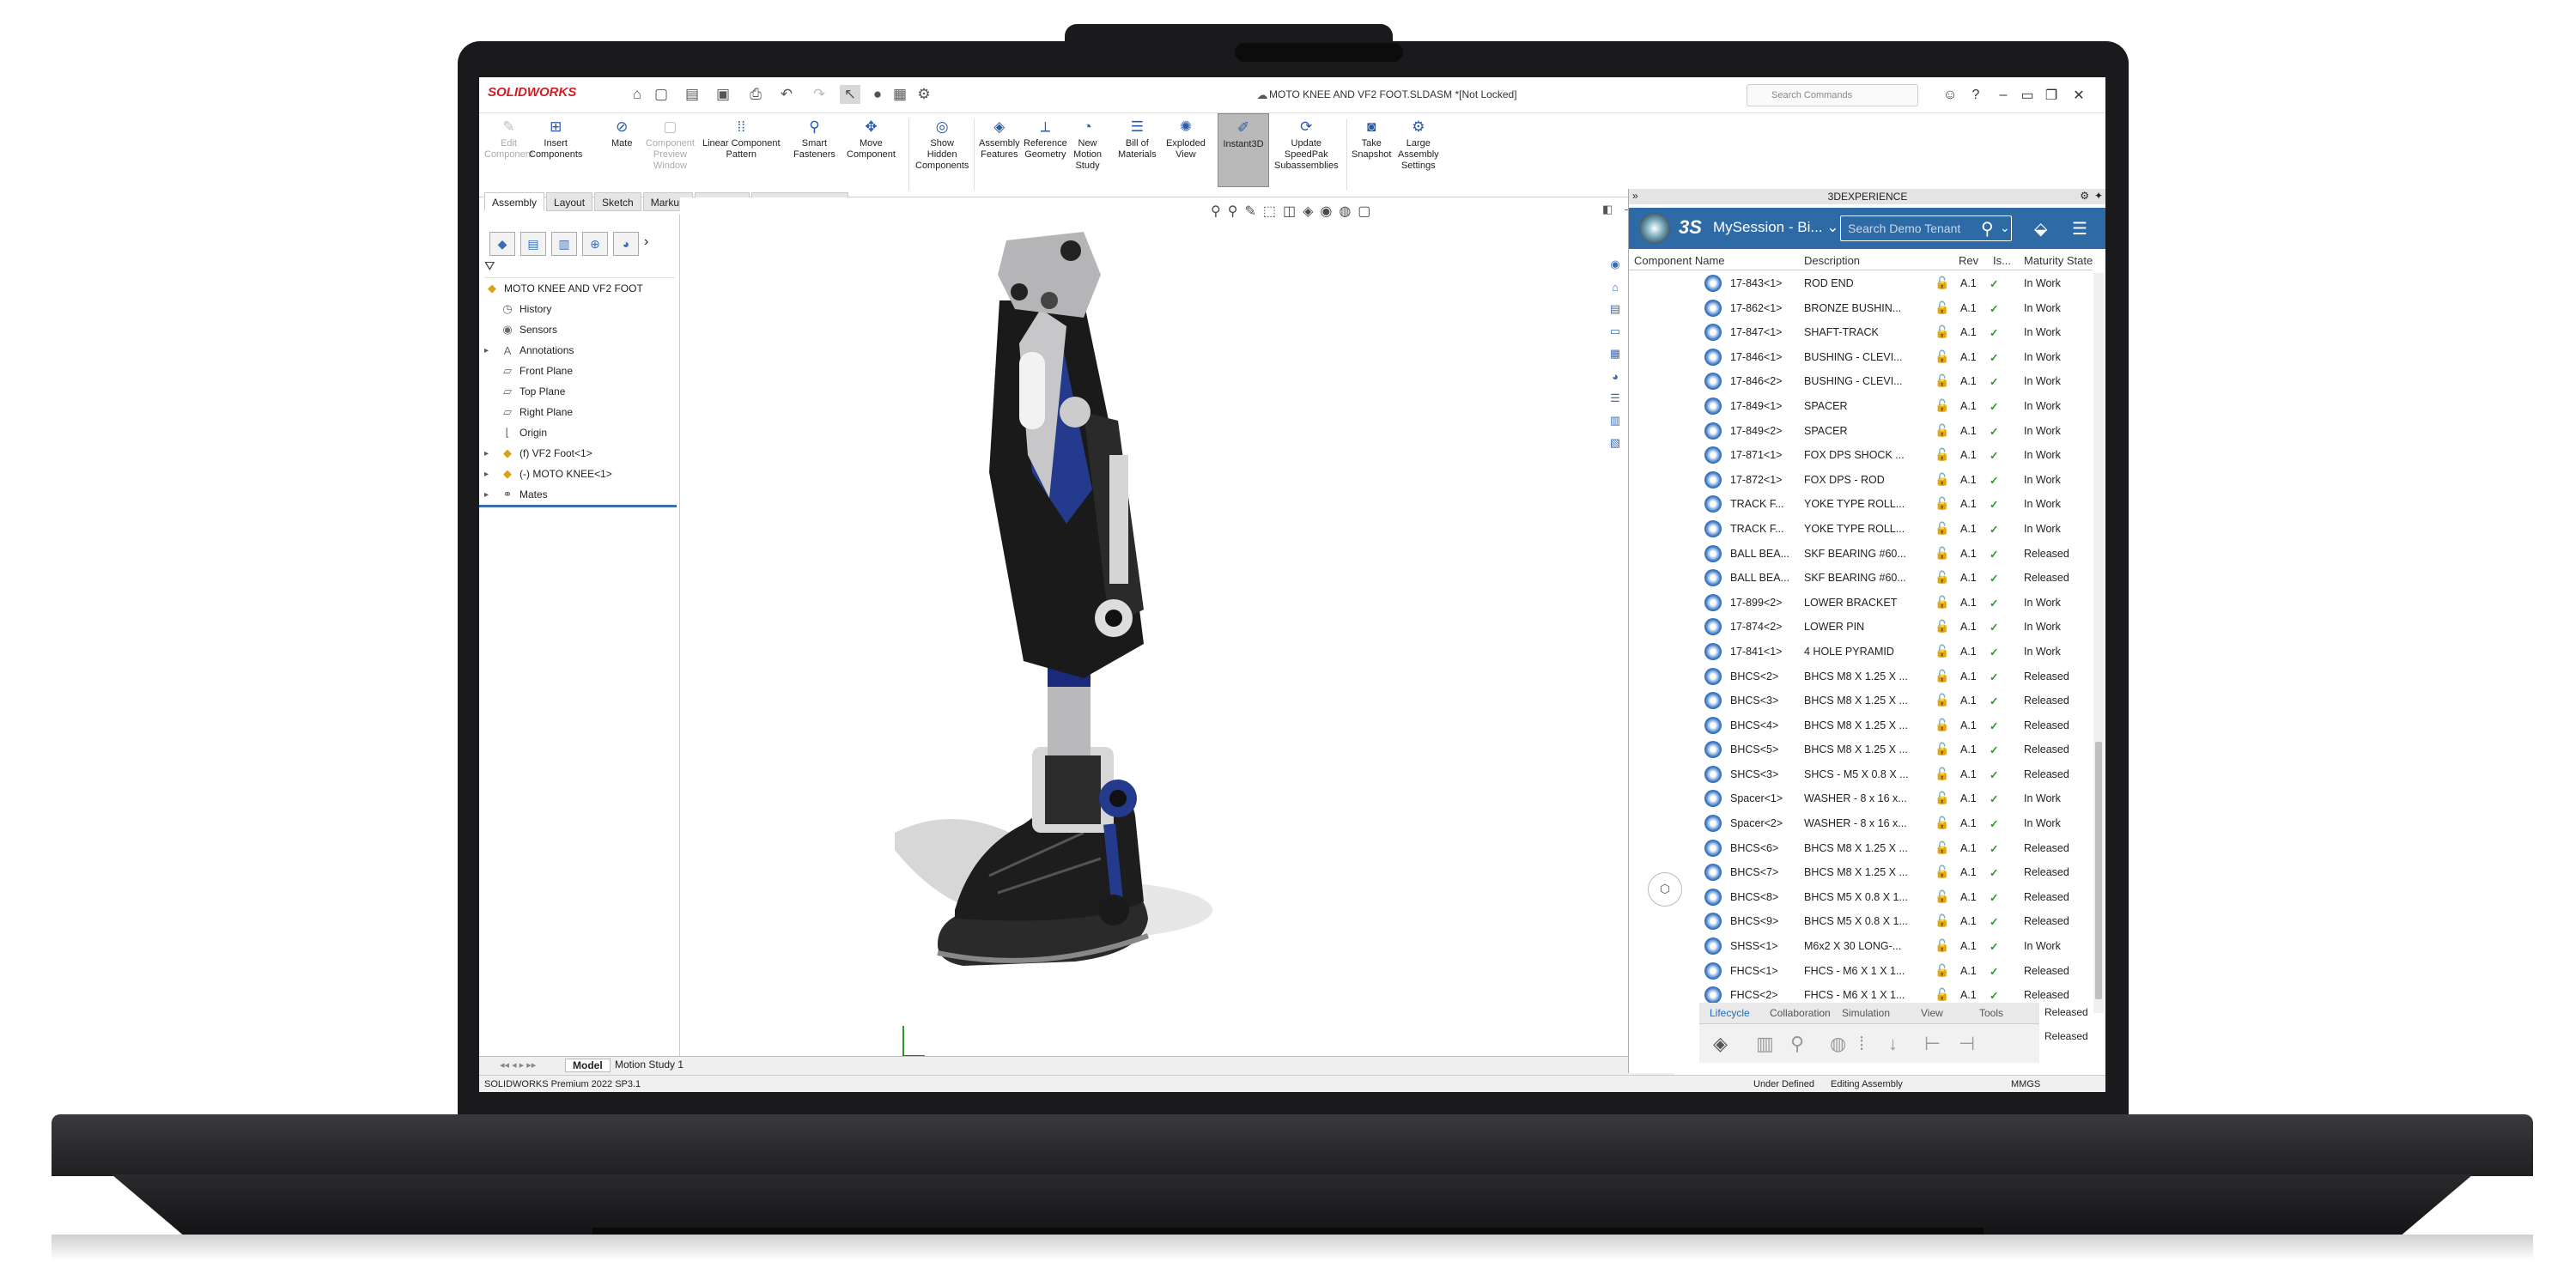 The width and height of the screenshot is (2576, 1262). What do you see at coordinates (579, 432) in the screenshot?
I see `tree-item-origin: ⌊ Origin` at bounding box center [579, 432].